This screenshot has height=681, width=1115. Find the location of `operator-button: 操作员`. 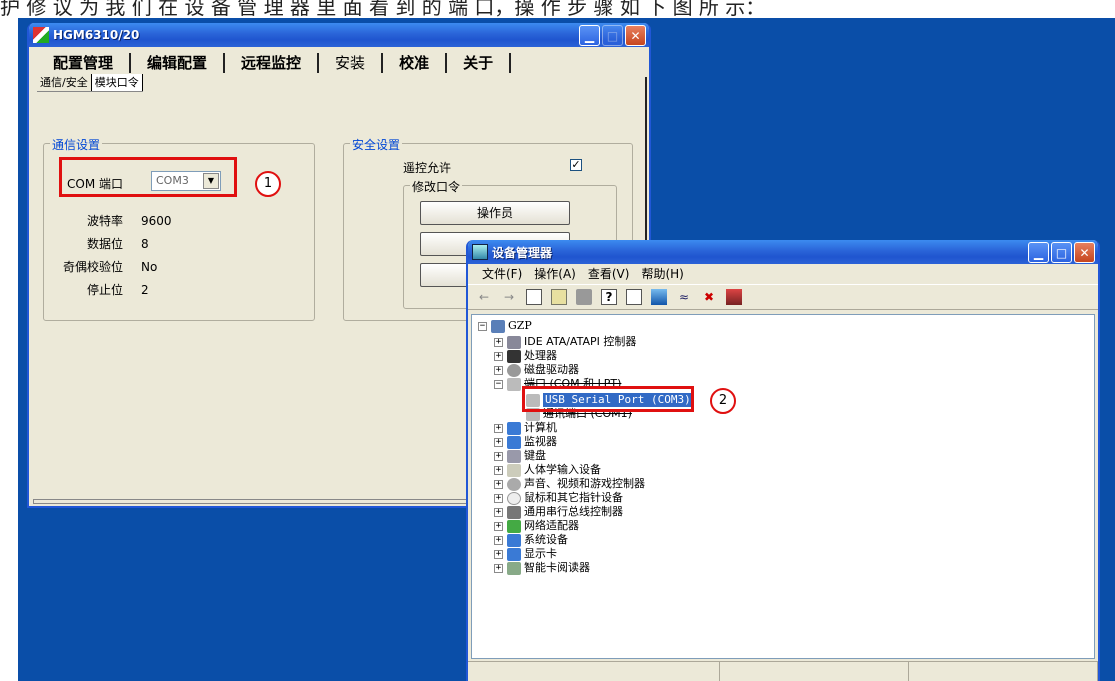

operator-button: 操作员 is located at coordinates (495, 213).